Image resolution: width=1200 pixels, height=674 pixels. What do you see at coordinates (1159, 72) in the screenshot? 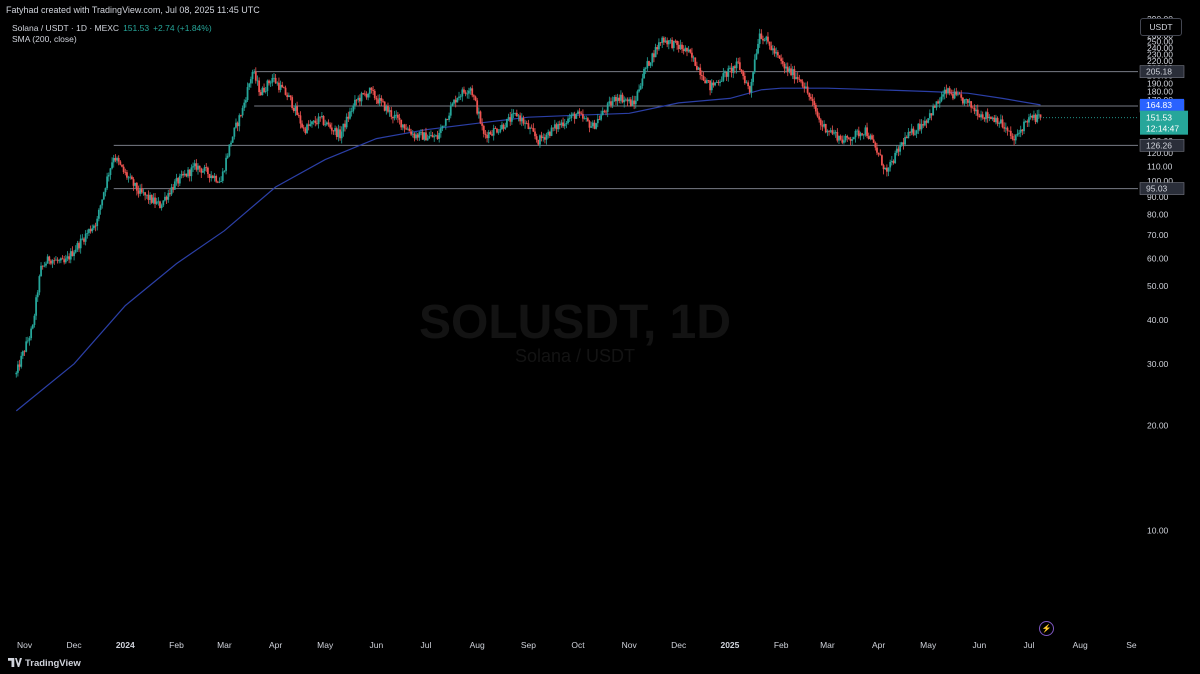
I see `level-badge-label: 205.18` at bounding box center [1159, 72].